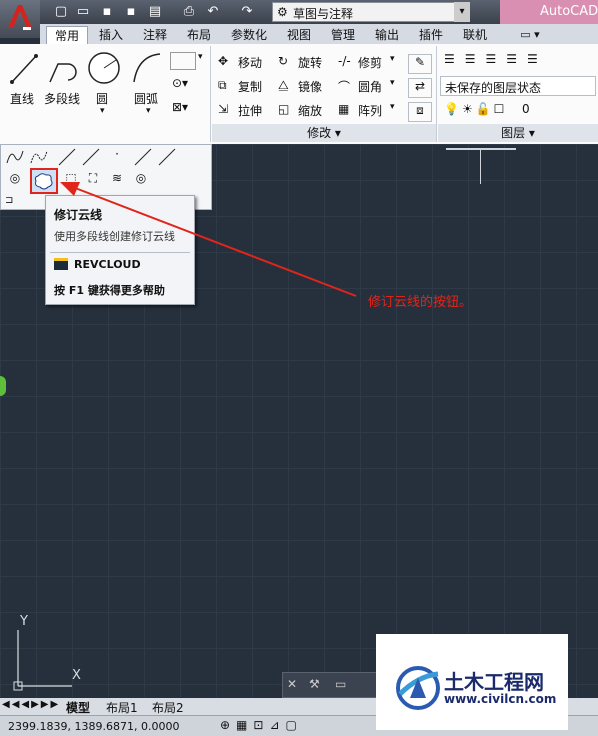  I want to click on wrench-icon: ⚒, so click(314, 684).